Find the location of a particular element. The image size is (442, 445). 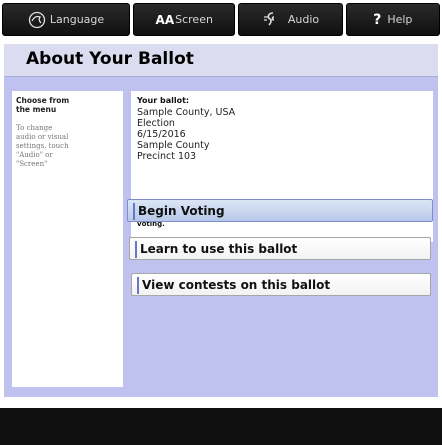

ballot-election: Election is located at coordinates (156, 123).